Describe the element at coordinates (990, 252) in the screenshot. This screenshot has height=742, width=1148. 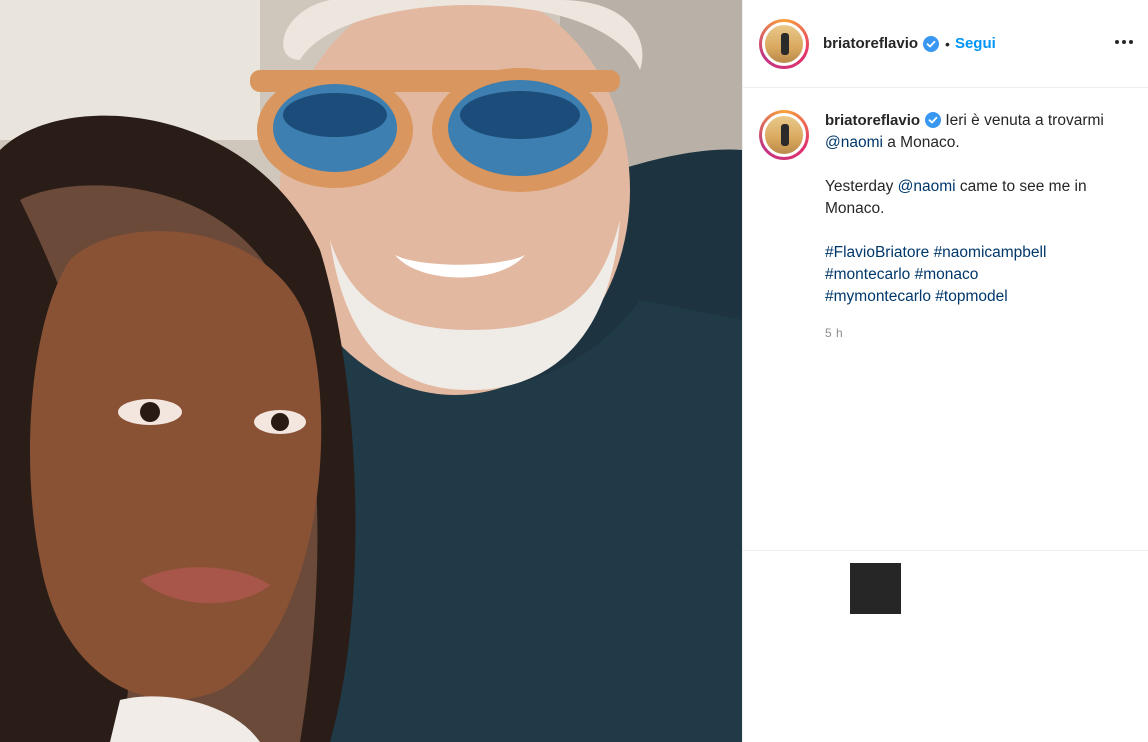
I see `hashtag-link: #naomicampbell` at that location.